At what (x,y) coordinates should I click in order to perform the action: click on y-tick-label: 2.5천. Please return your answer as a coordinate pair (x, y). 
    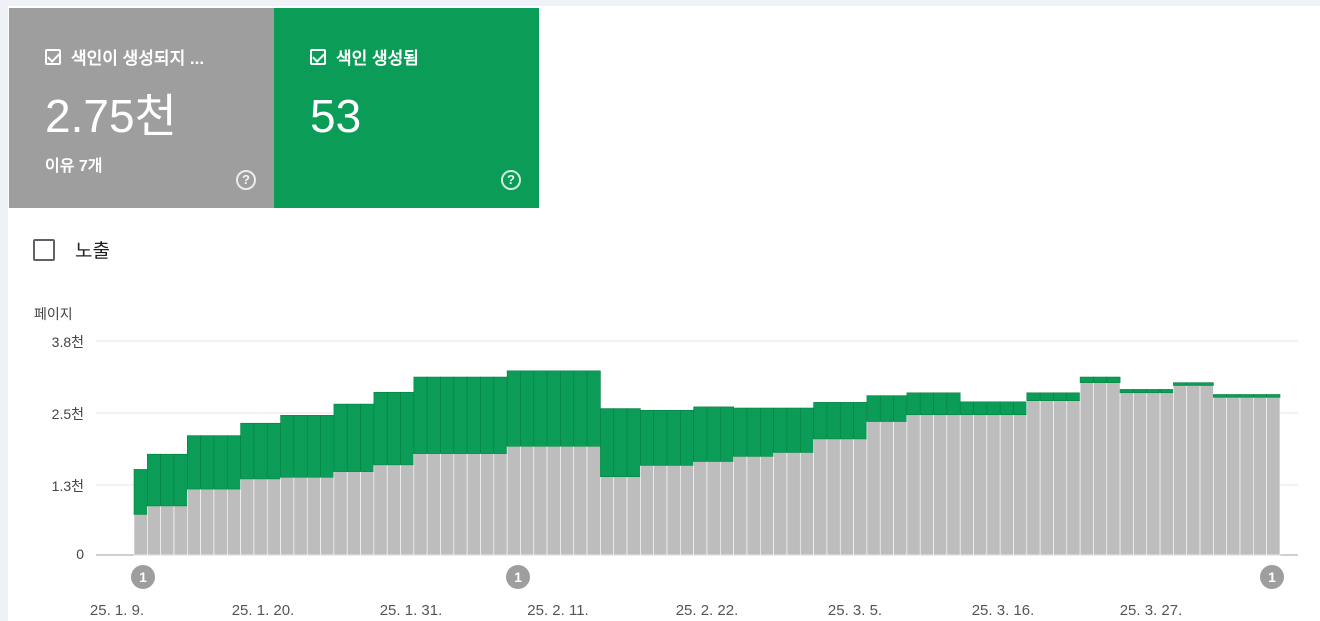
    Looking at the image, I should click on (67, 414).